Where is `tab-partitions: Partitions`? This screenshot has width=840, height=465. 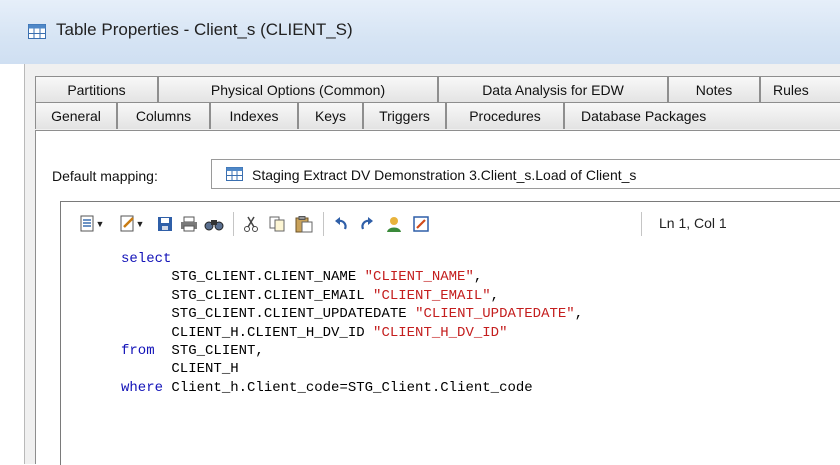
tab-partitions: Partitions is located at coordinates (96, 89).